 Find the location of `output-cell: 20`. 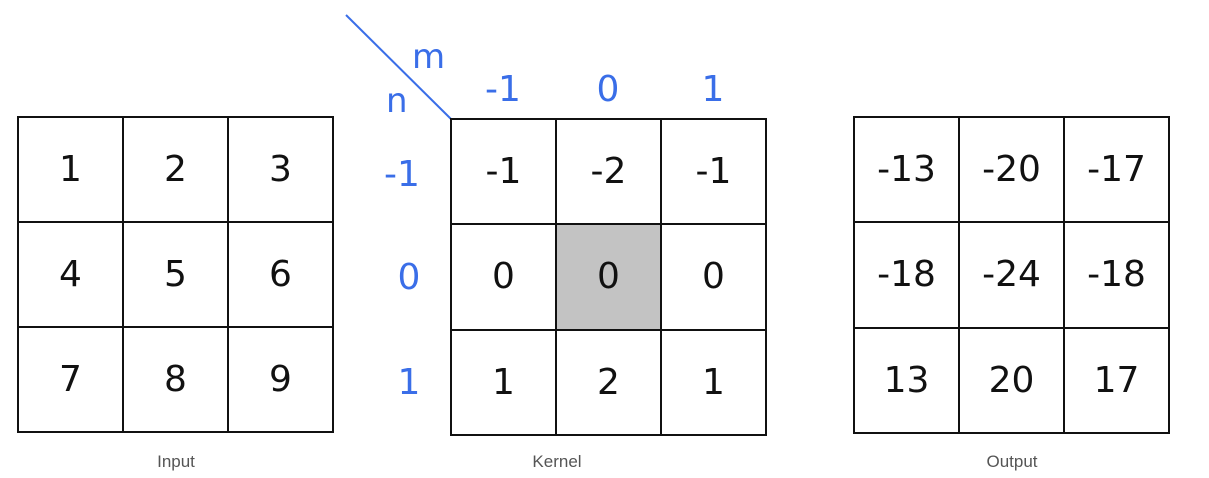

output-cell: 20 is located at coordinates (1012, 381).